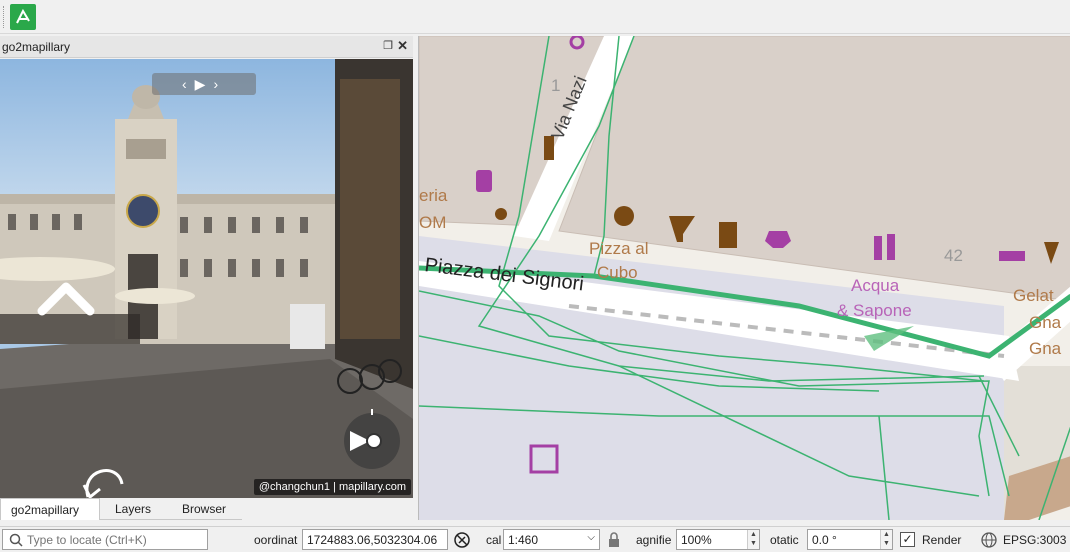 This screenshot has width=1070, height=552. I want to click on house-number-42: 42, so click(953, 255).